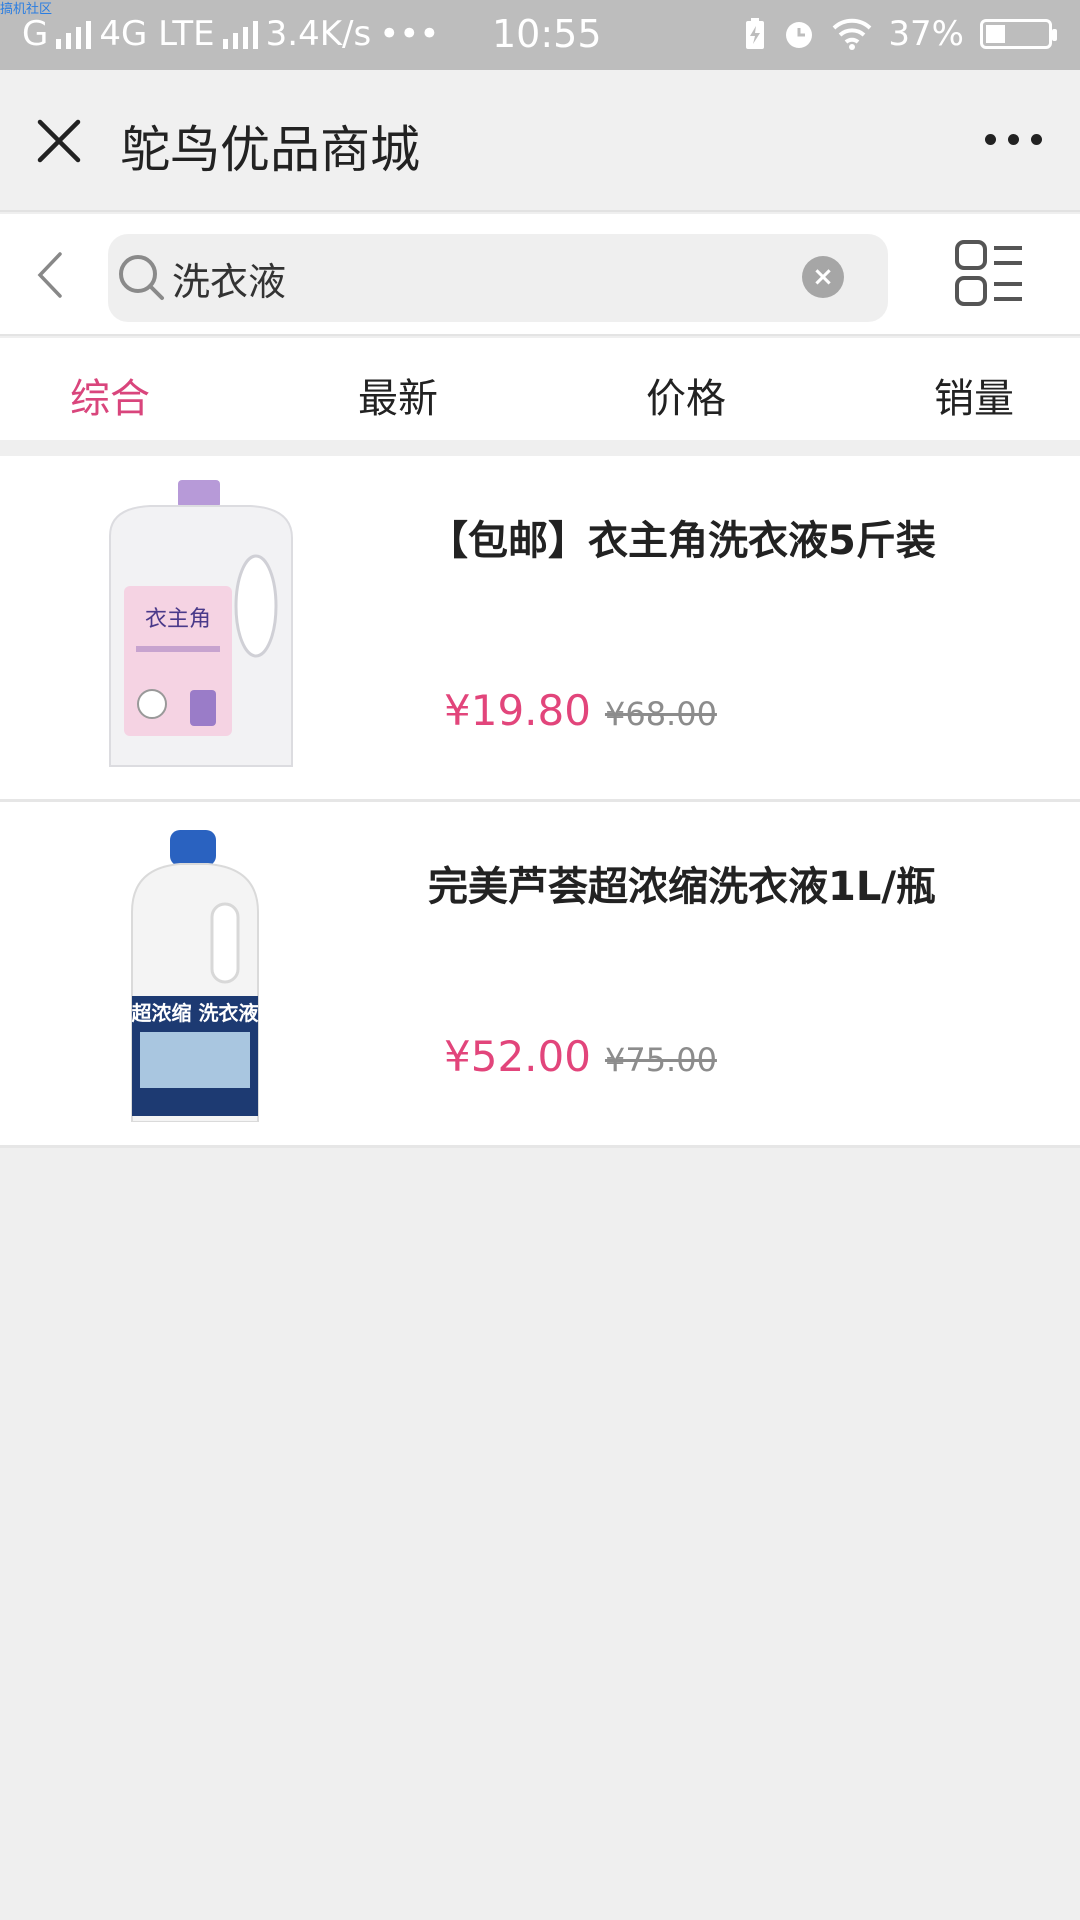 The width and height of the screenshot is (1080, 1920). I want to click on search-box: ×, so click(498, 278).